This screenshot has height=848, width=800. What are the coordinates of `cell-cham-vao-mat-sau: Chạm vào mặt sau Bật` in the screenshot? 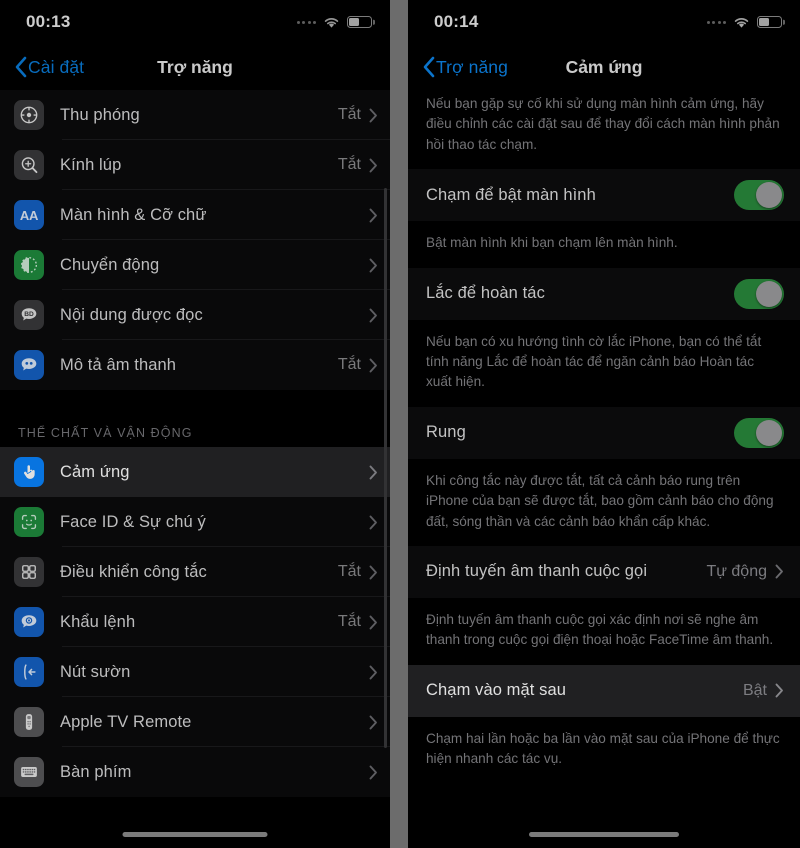 It's located at (604, 690).